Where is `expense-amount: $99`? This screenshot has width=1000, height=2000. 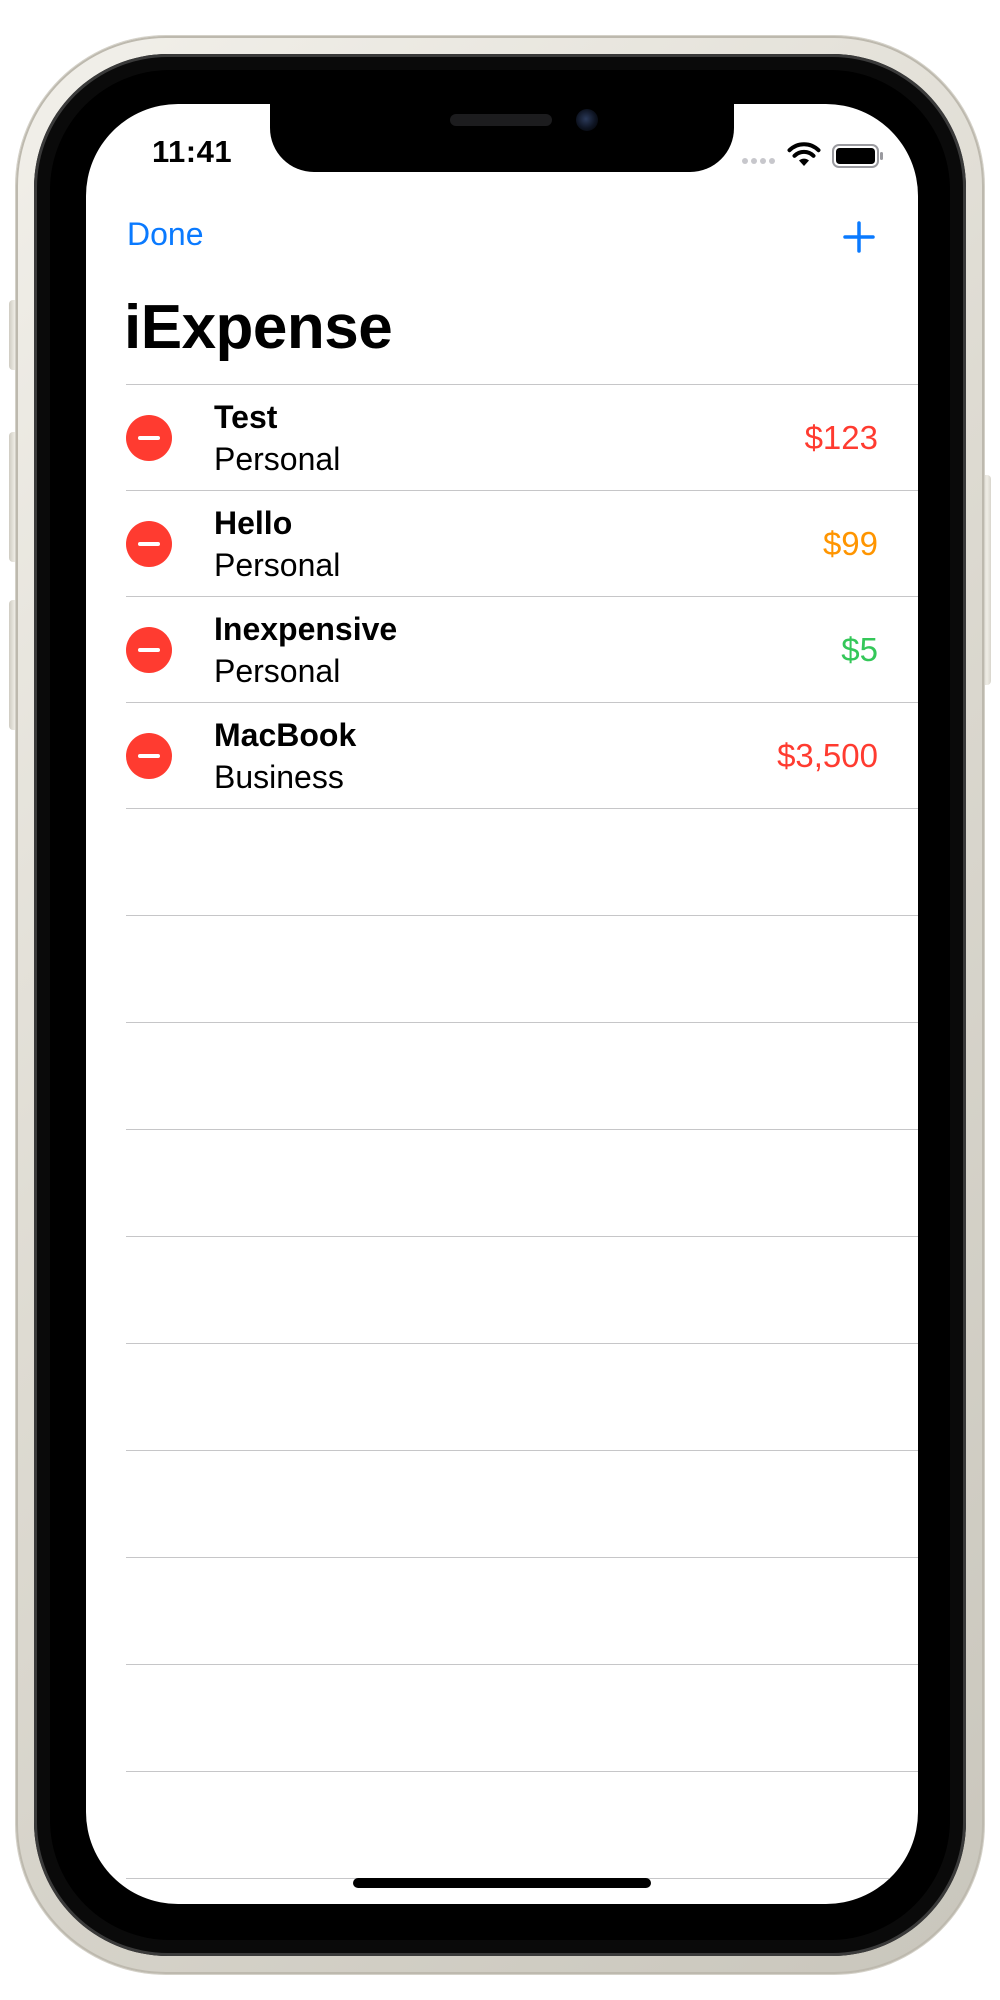 expense-amount: $99 is located at coordinates (850, 543).